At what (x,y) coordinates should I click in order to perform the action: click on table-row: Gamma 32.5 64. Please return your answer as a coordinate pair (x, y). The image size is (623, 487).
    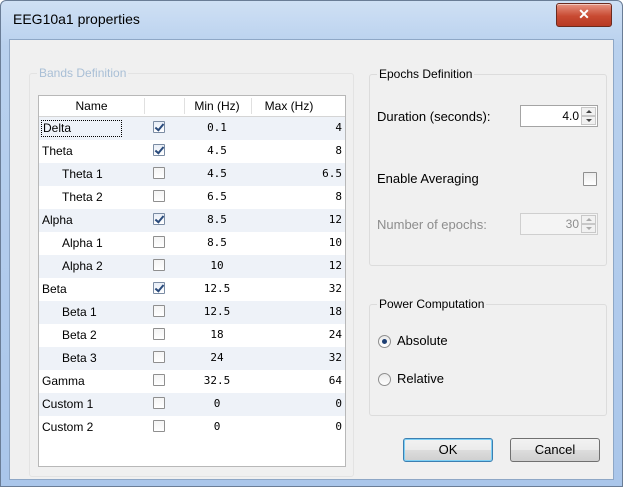
    Looking at the image, I should click on (192, 381).